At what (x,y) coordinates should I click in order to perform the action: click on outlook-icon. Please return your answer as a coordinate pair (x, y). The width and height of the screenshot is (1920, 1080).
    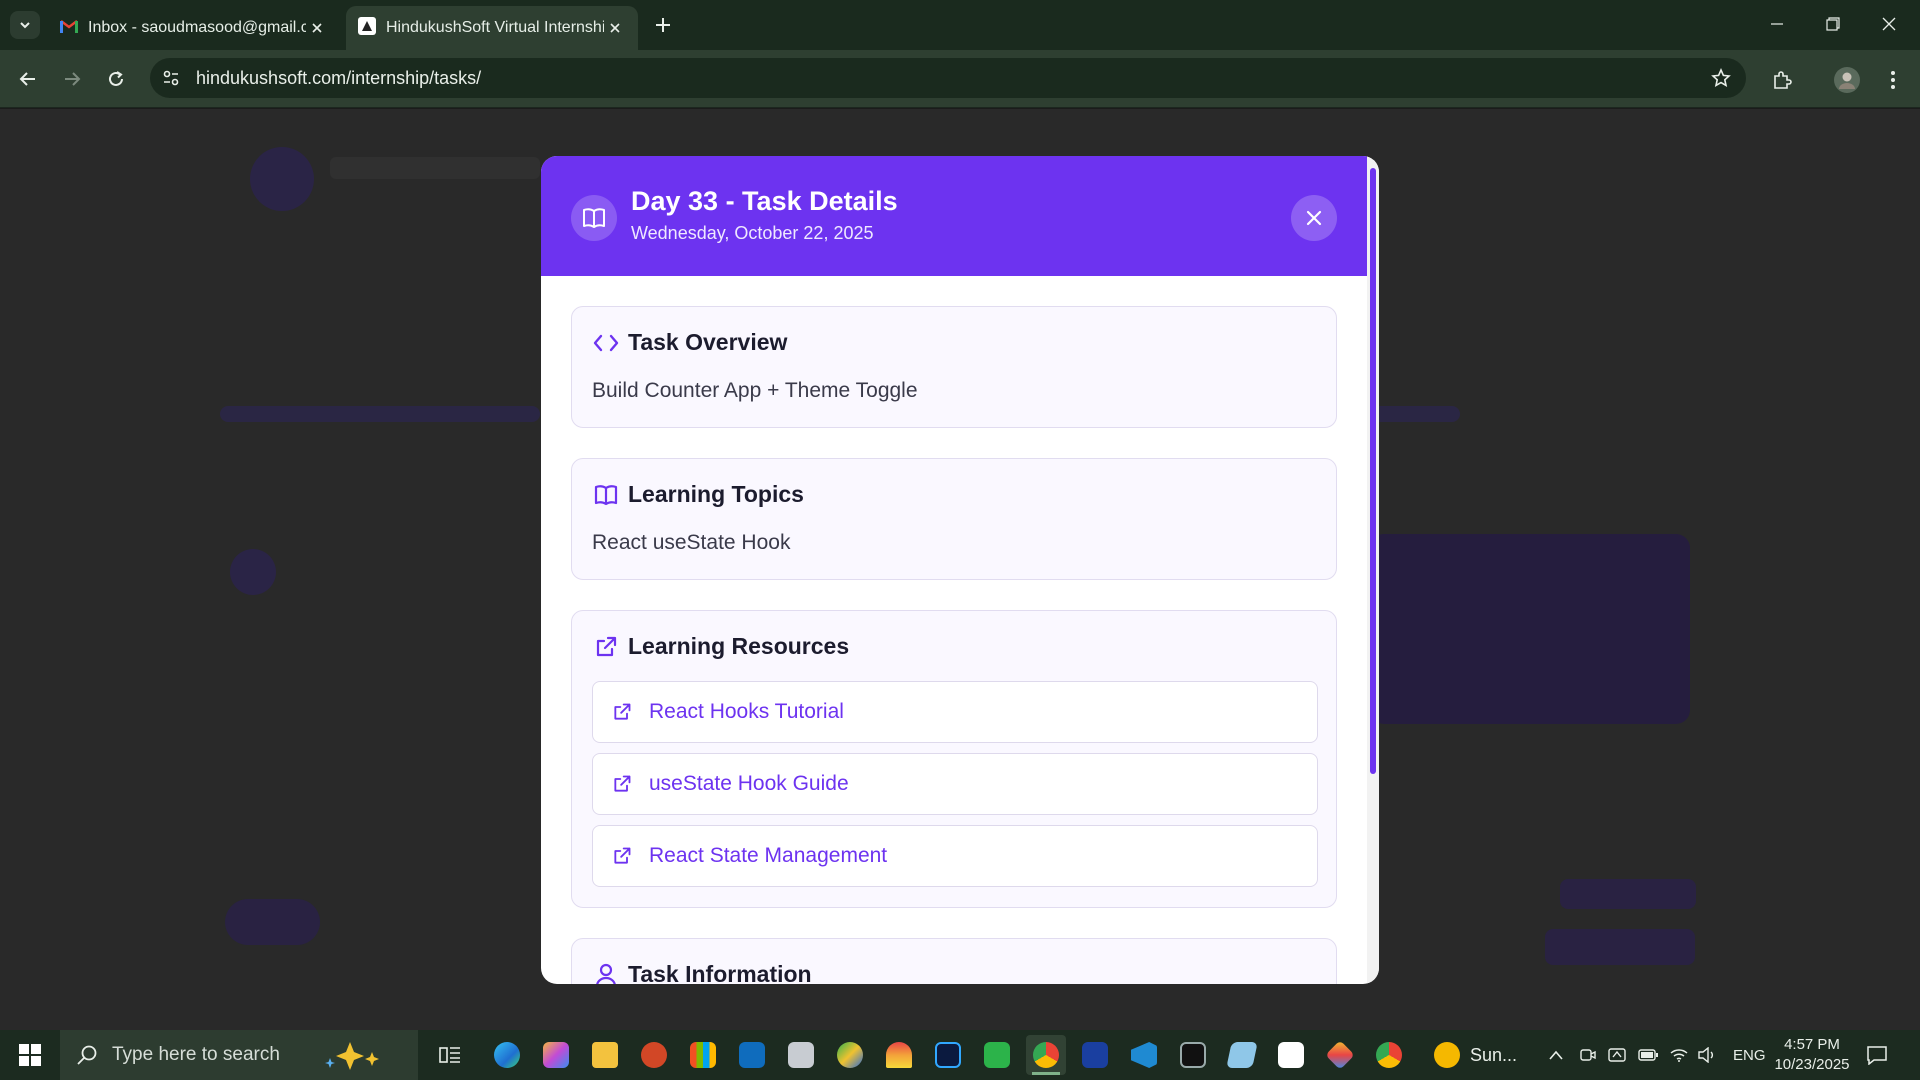
    Looking at the image, I should click on (752, 1055).